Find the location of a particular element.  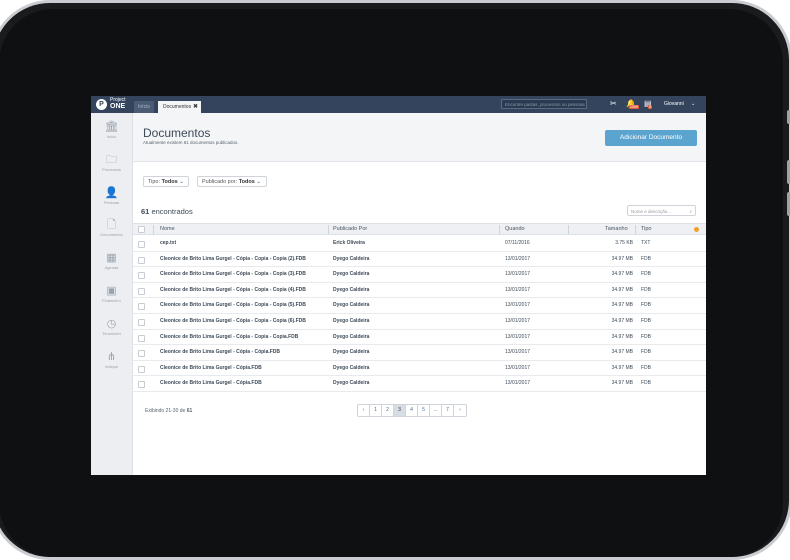

sidebar-item-agenda: ▦ Agenda is located at coordinates (111, 261).